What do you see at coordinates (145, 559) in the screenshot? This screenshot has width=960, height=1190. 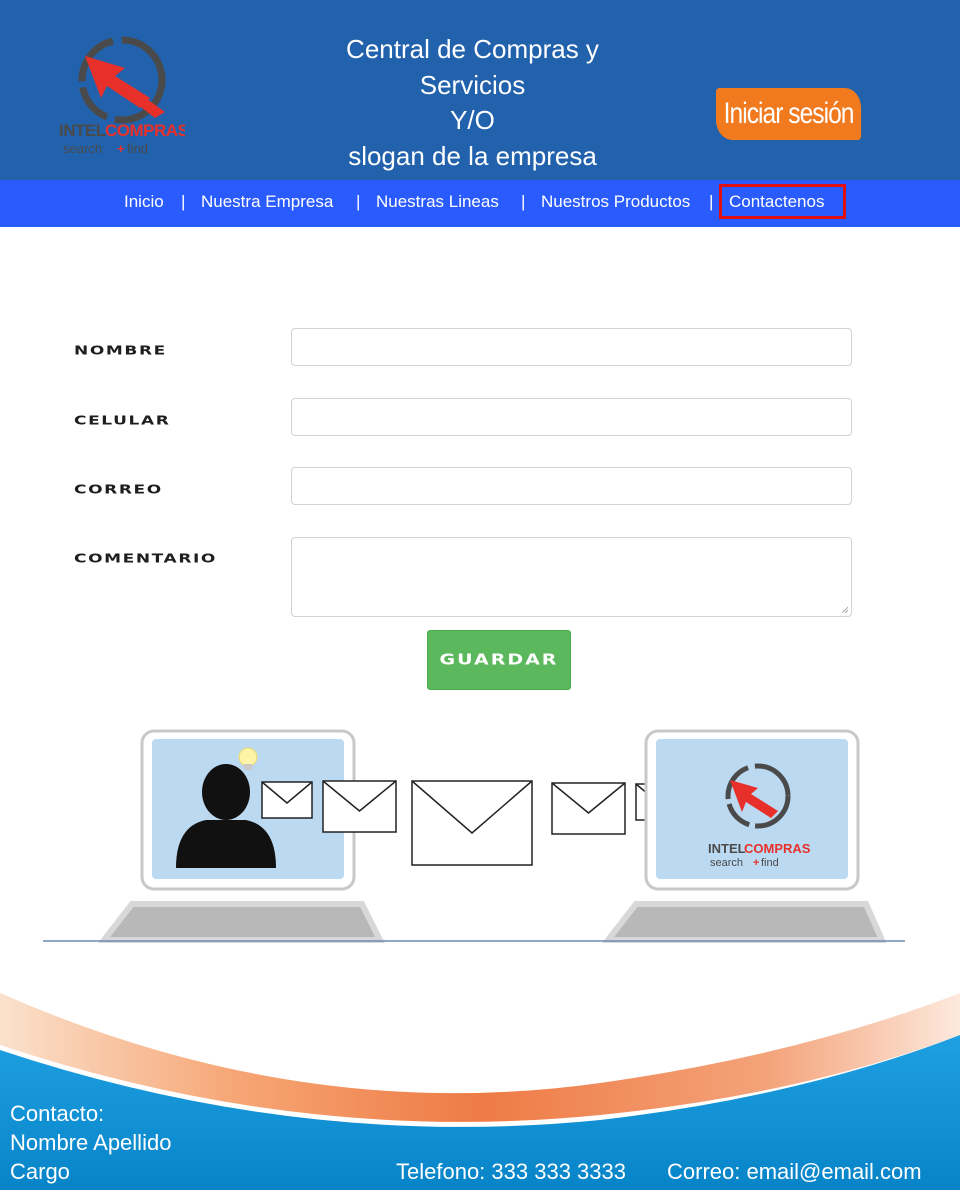 I see `comment-label: COMENTARIO` at bounding box center [145, 559].